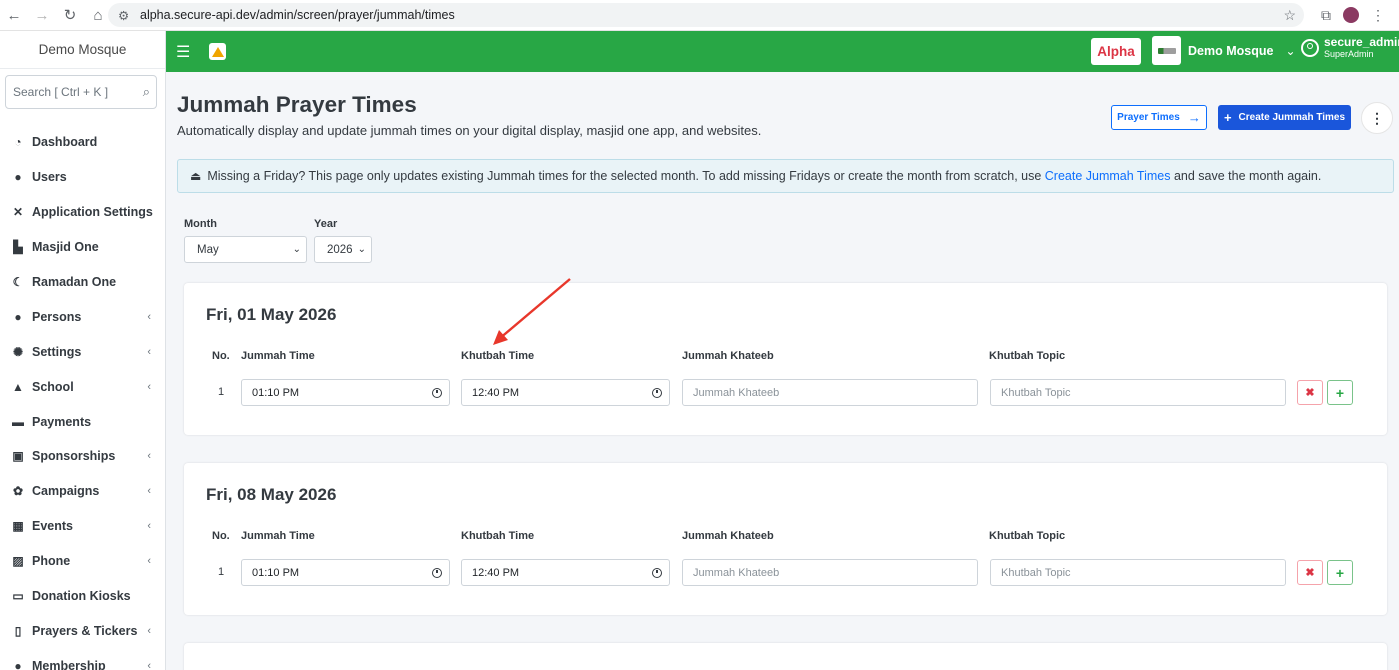 Image resolution: width=1399 pixels, height=670 pixels. What do you see at coordinates (18, 212) in the screenshot?
I see `tools-icon: ✕` at bounding box center [18, 212].